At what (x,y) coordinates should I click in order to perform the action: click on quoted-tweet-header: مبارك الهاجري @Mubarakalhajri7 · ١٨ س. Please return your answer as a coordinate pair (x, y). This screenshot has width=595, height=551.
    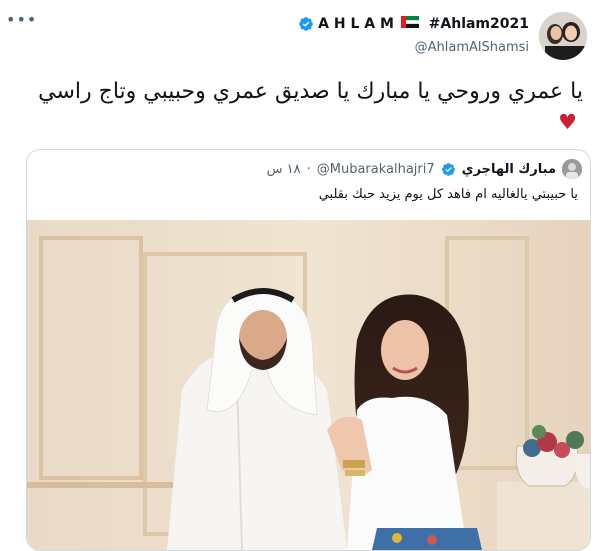
    Looking at the image, I should click on (424, 169).